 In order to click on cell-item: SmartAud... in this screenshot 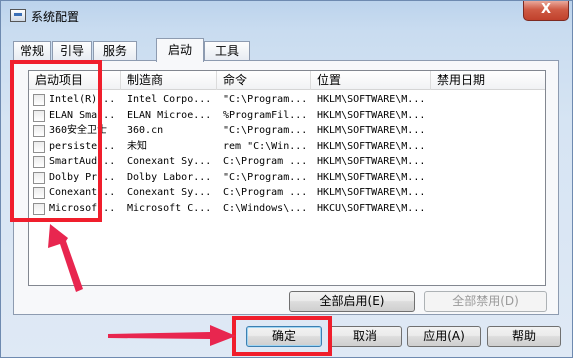, I will do `click(82, 161)`.